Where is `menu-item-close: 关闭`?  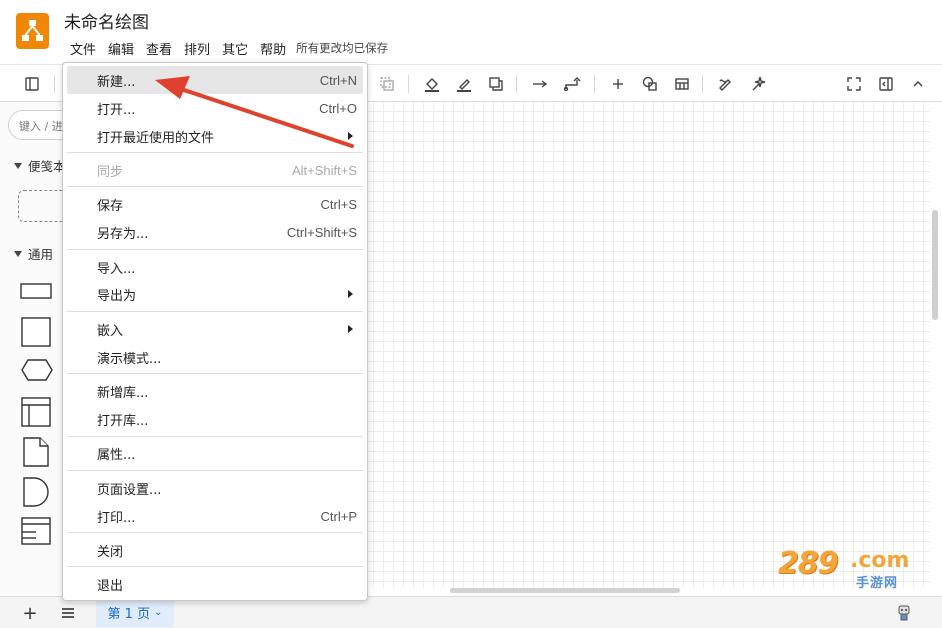
menu-item-close: 关闭 is located at coordinates (215, 550).